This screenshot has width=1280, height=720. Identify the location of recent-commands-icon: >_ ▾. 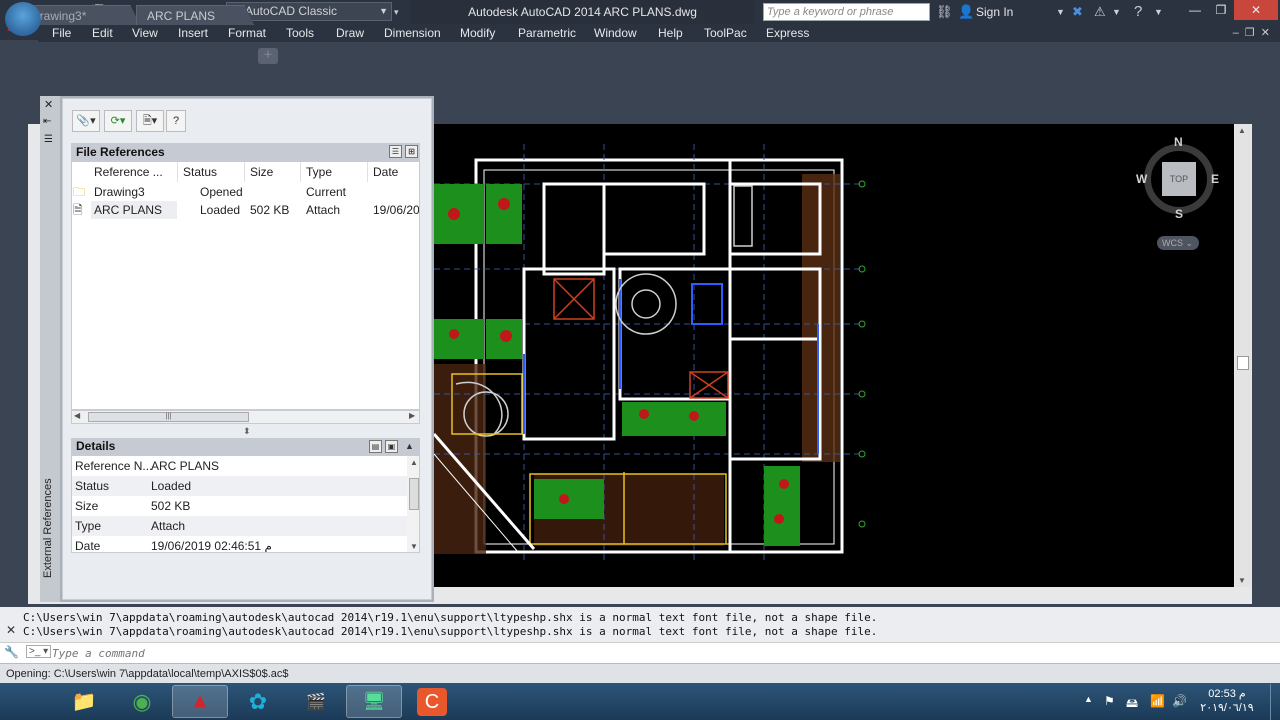
(39, 651).